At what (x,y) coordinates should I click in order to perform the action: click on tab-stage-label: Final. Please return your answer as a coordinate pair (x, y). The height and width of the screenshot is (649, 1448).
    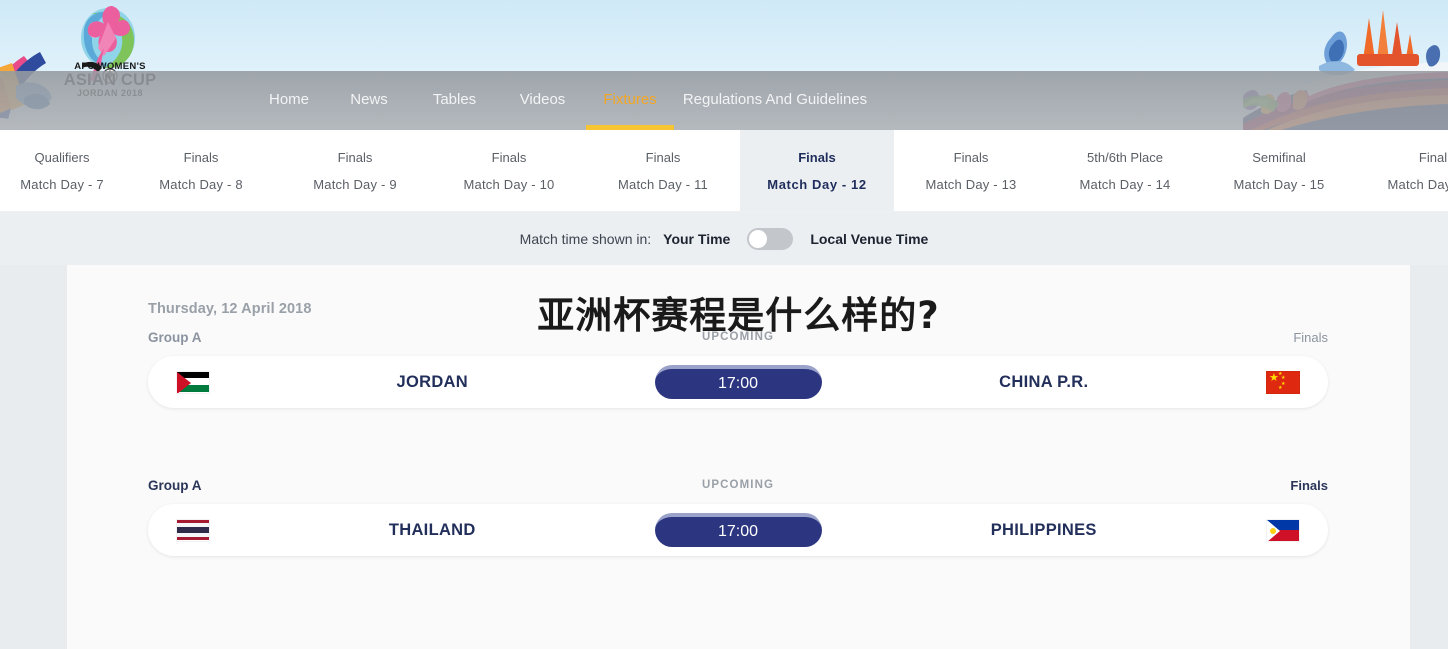
    Looking at the image, I should click on (1433, 157).